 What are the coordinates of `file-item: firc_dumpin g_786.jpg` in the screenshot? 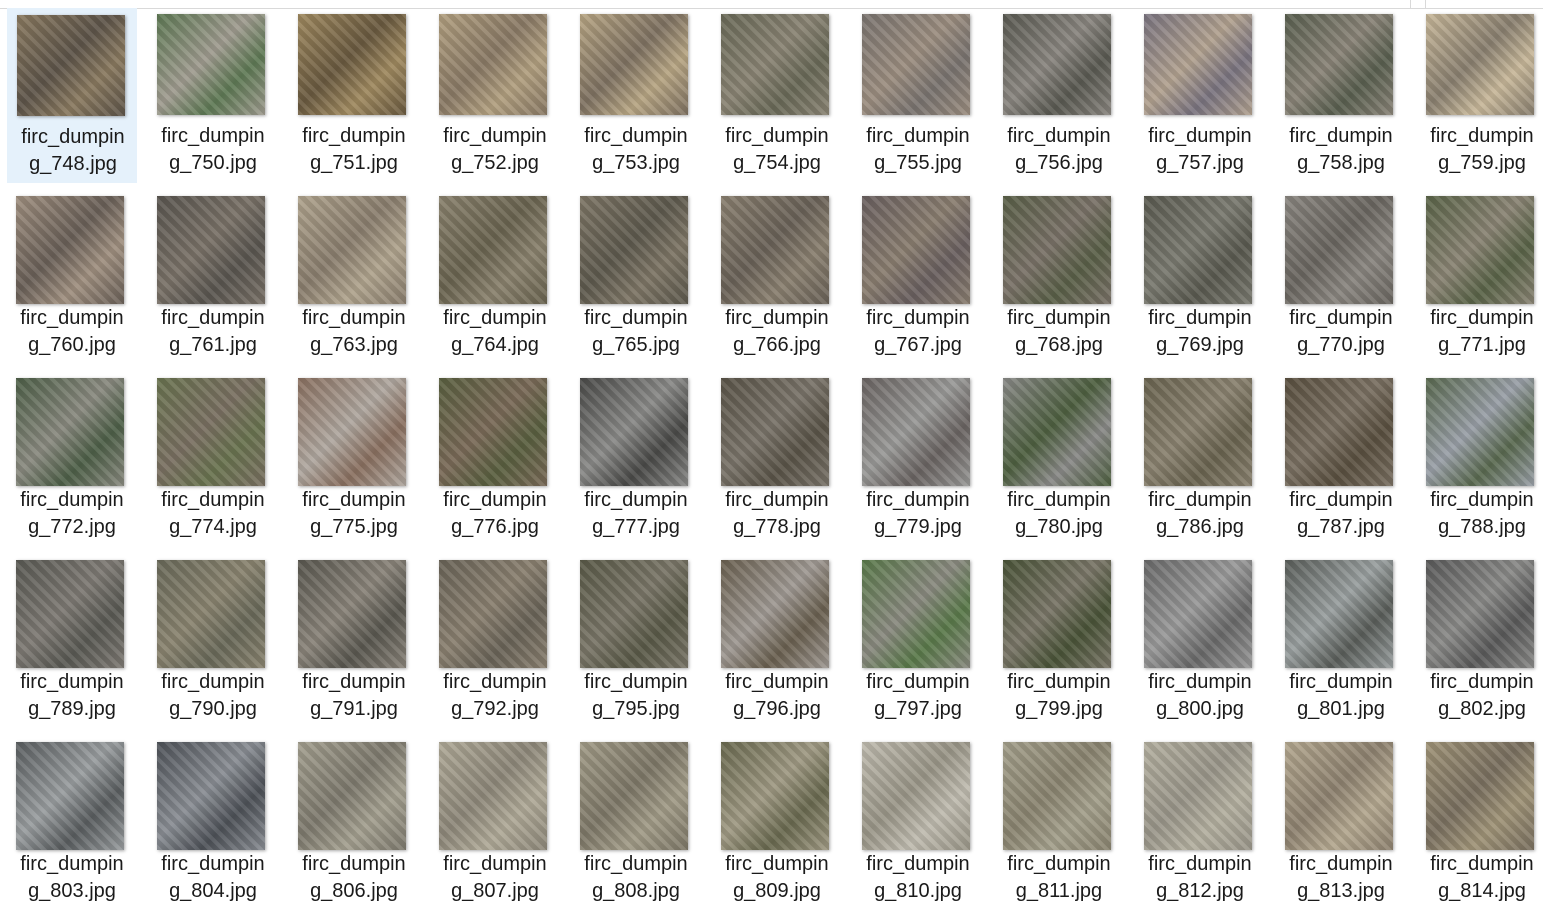 It's located at (1200, 452).